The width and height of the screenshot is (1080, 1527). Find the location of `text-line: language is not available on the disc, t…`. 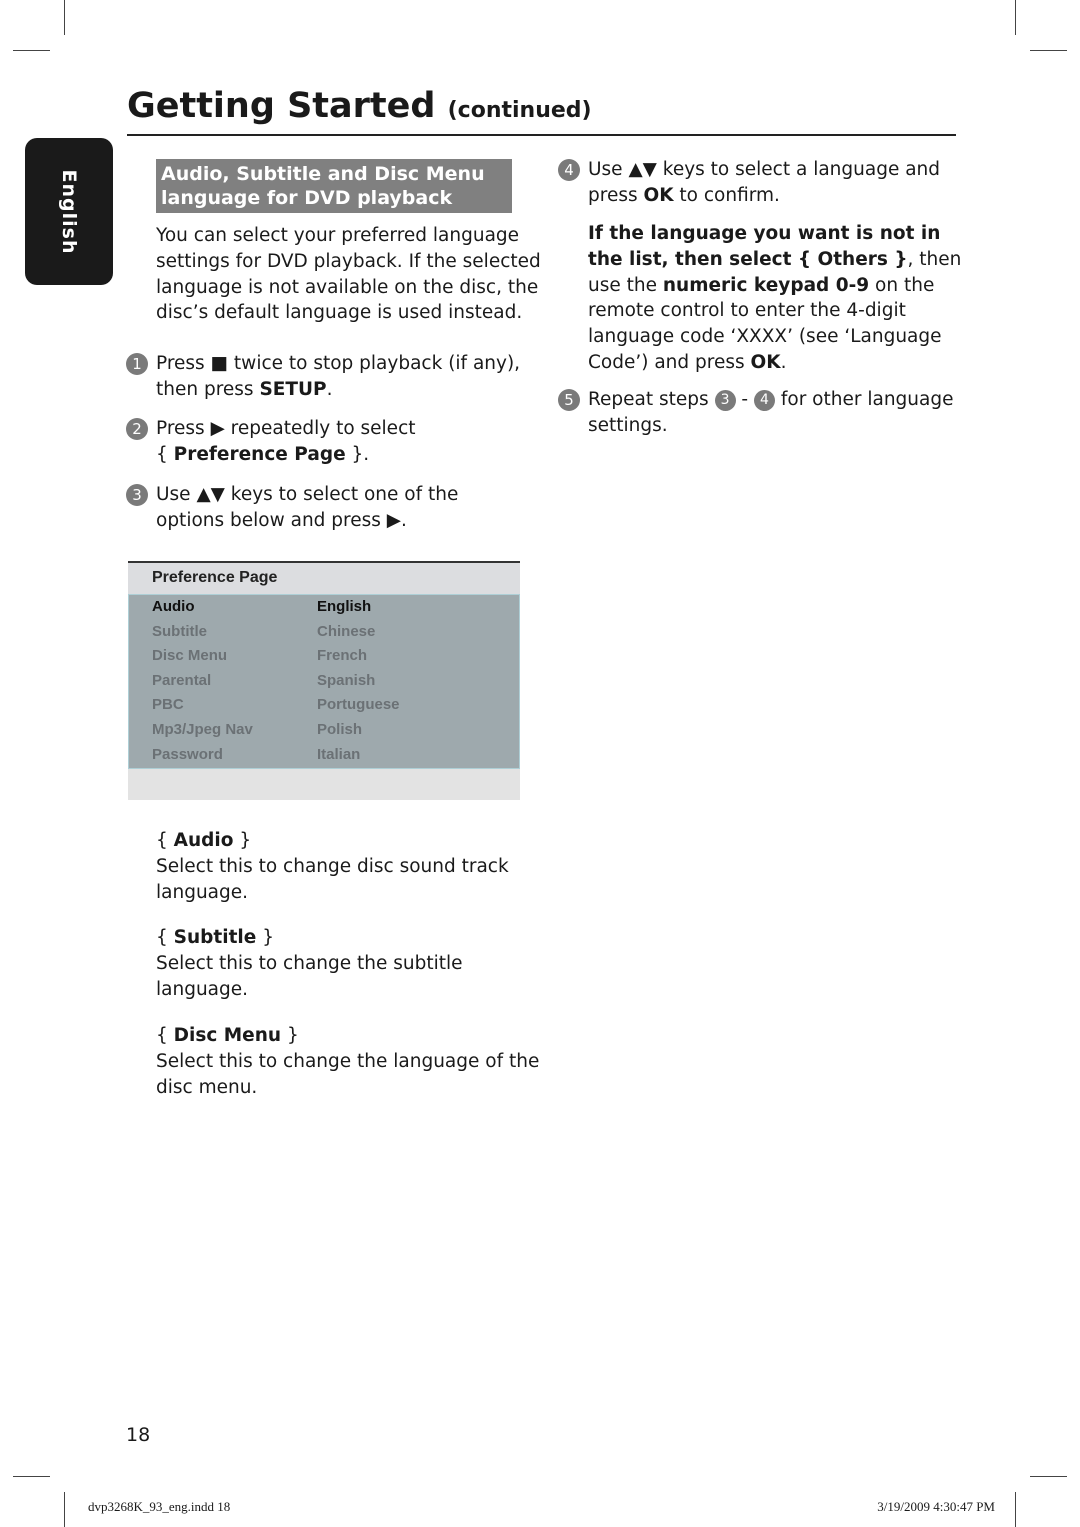

text-line: language is not available on the disc, t… is located at coordinates (348, 288).